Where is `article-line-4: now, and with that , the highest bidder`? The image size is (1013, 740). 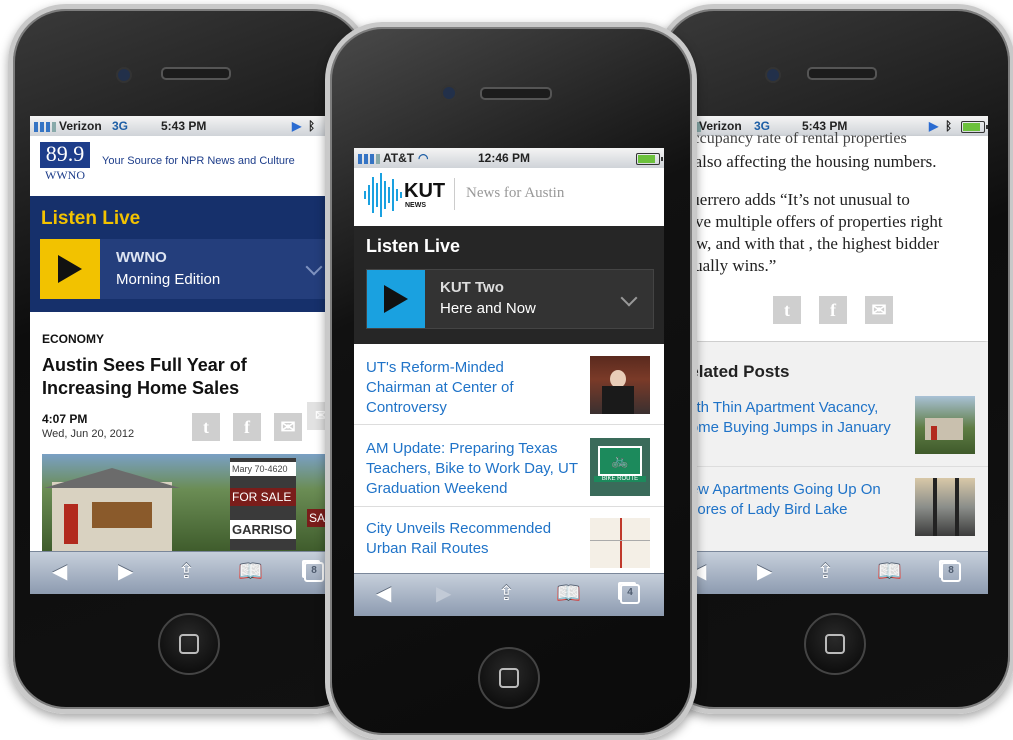
article-line-4: now, and with that , the highest bidder is located at coordinates (811, 243).